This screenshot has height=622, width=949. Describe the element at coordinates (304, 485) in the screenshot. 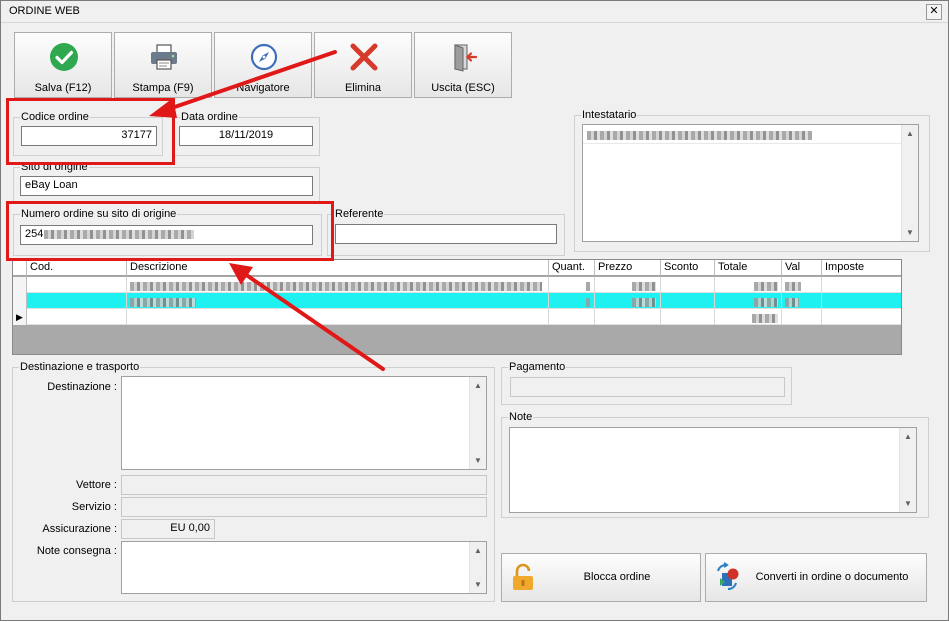

I see `vettore-field` at that location.